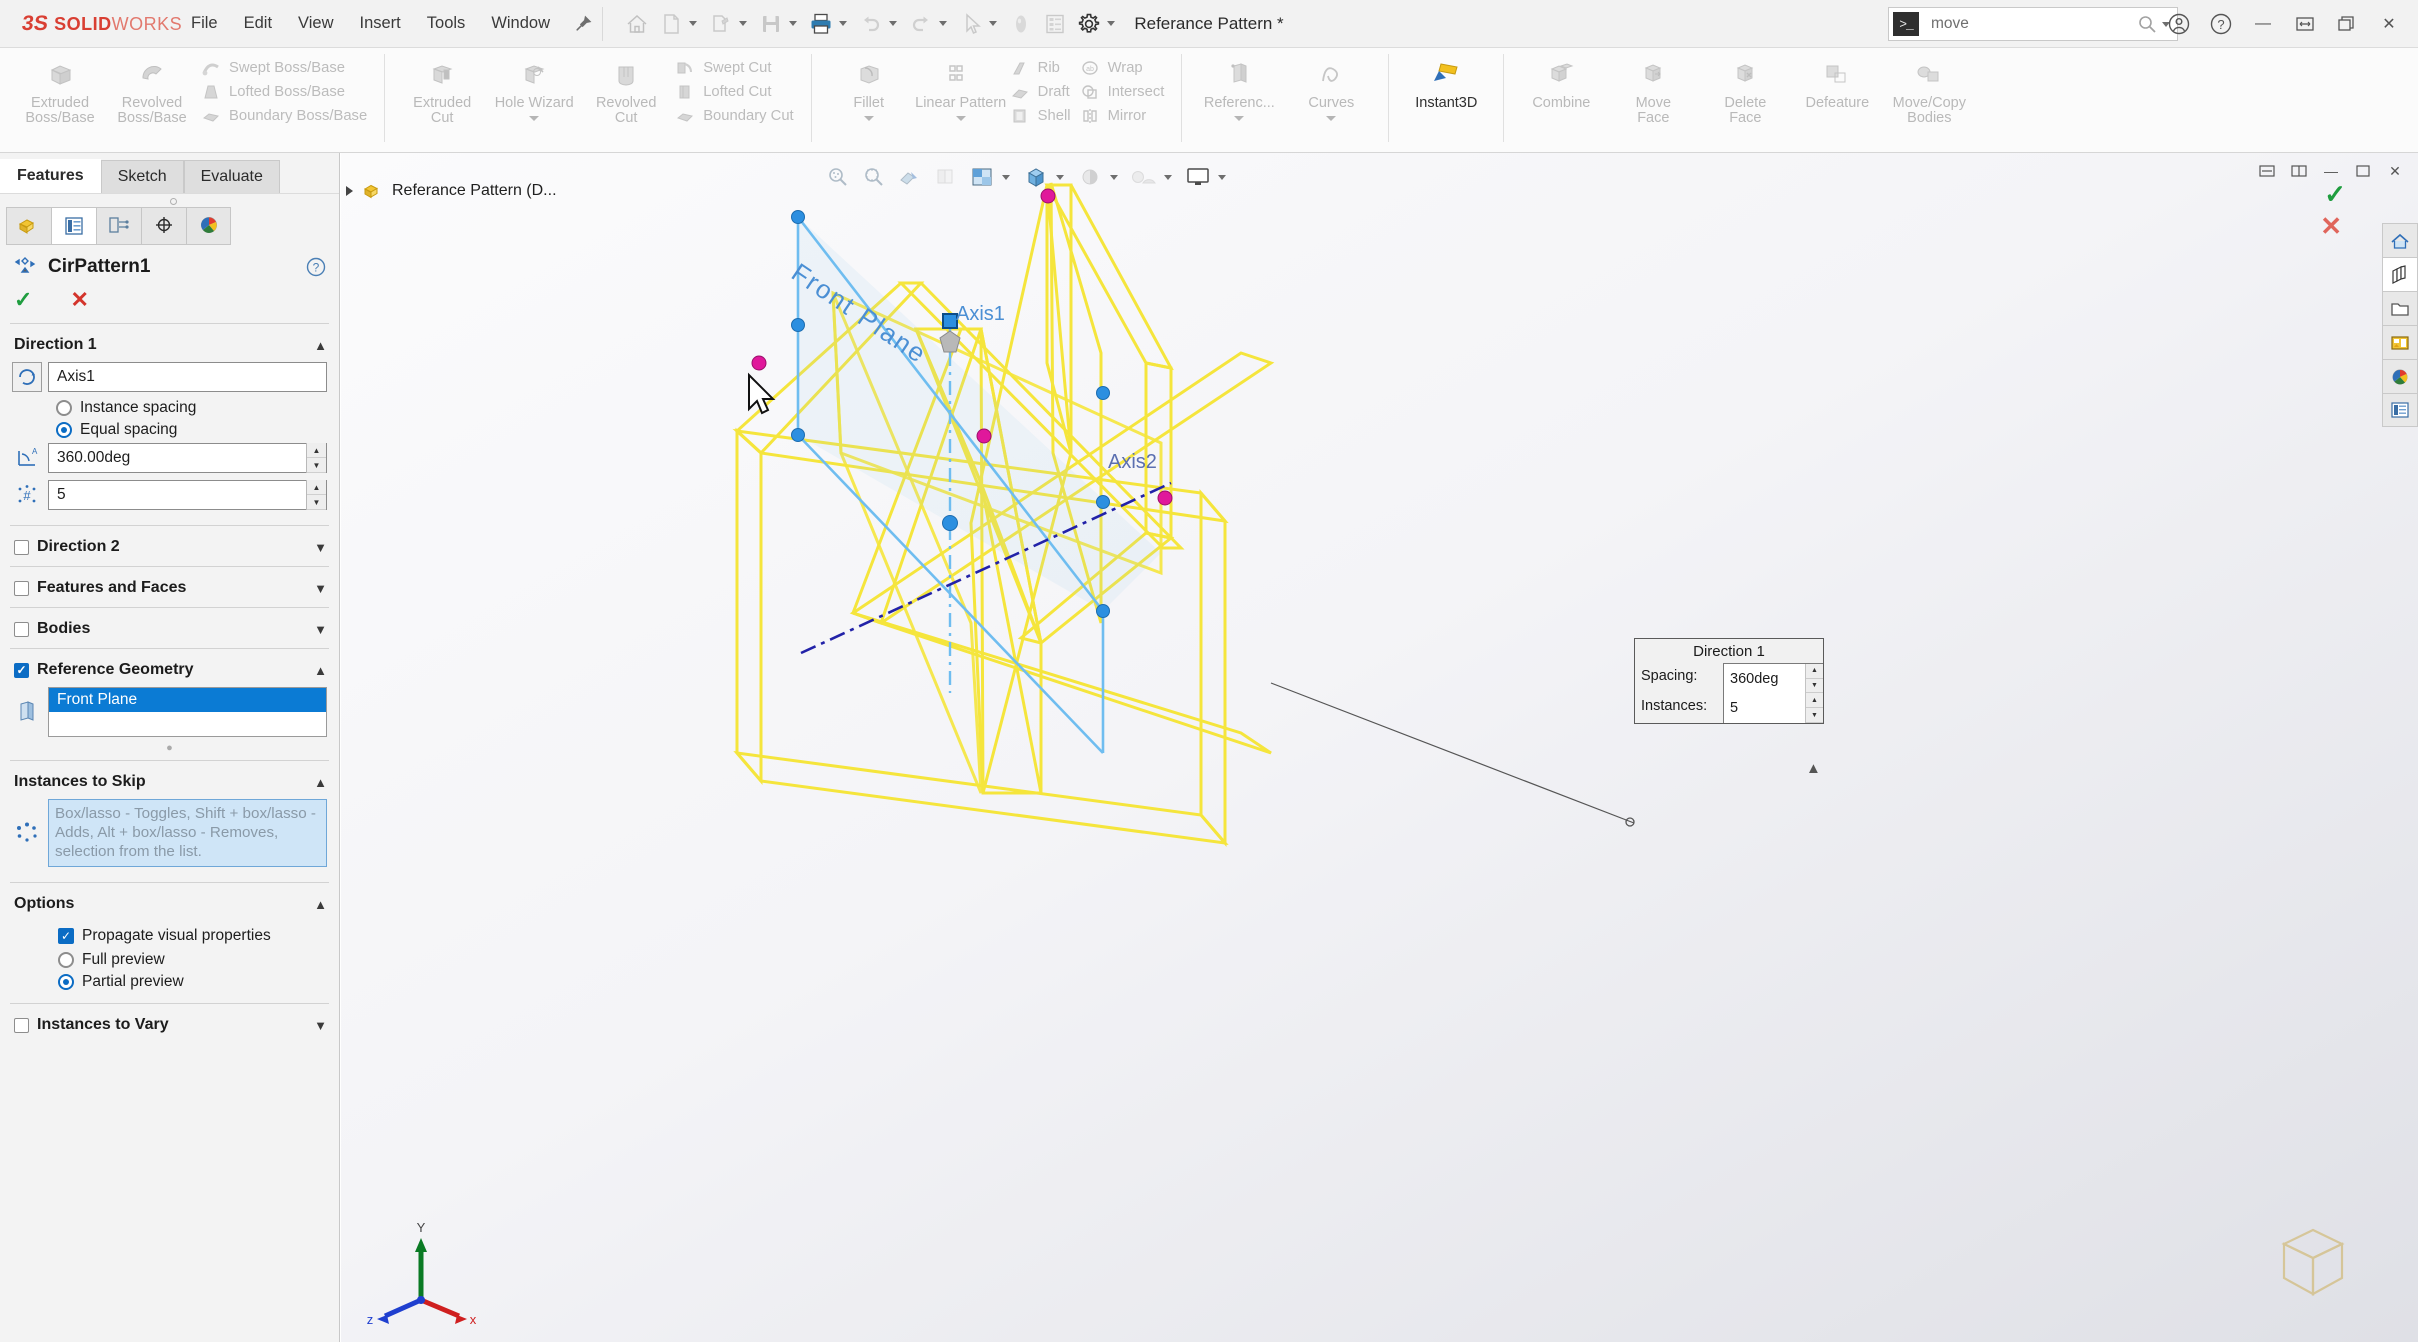 Image resolution: width=2418 pixels, height=1342 pixels. What do you see at coordinates (231, 176) in the screenshot?
I see `tab-evaluate: Evaluate` at bounding box center [231, 176].